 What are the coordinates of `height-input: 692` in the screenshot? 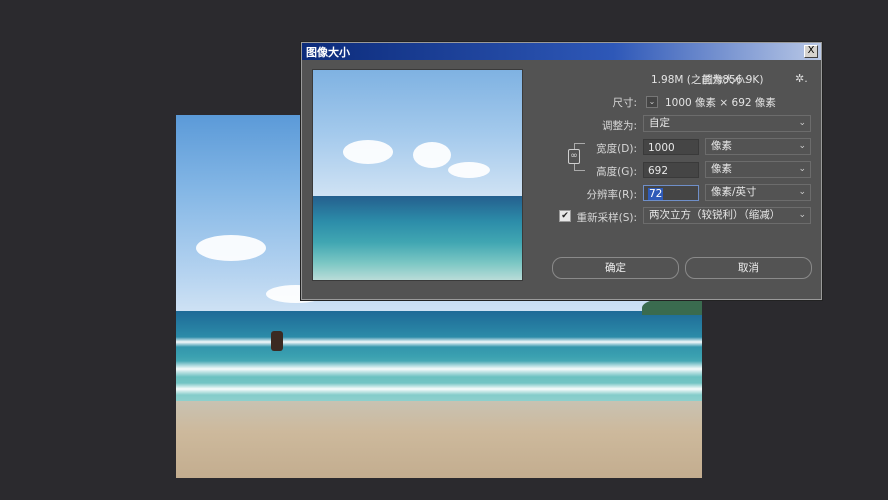 It's located at (671, 170).